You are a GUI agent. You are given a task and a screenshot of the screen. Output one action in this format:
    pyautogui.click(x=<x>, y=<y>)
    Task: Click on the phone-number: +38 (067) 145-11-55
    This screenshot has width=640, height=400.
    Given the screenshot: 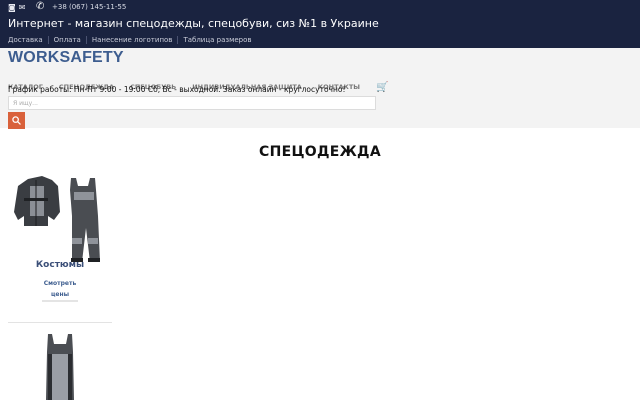 What is the action you would take?
    pyautogui.click(x=89, y=7)
    